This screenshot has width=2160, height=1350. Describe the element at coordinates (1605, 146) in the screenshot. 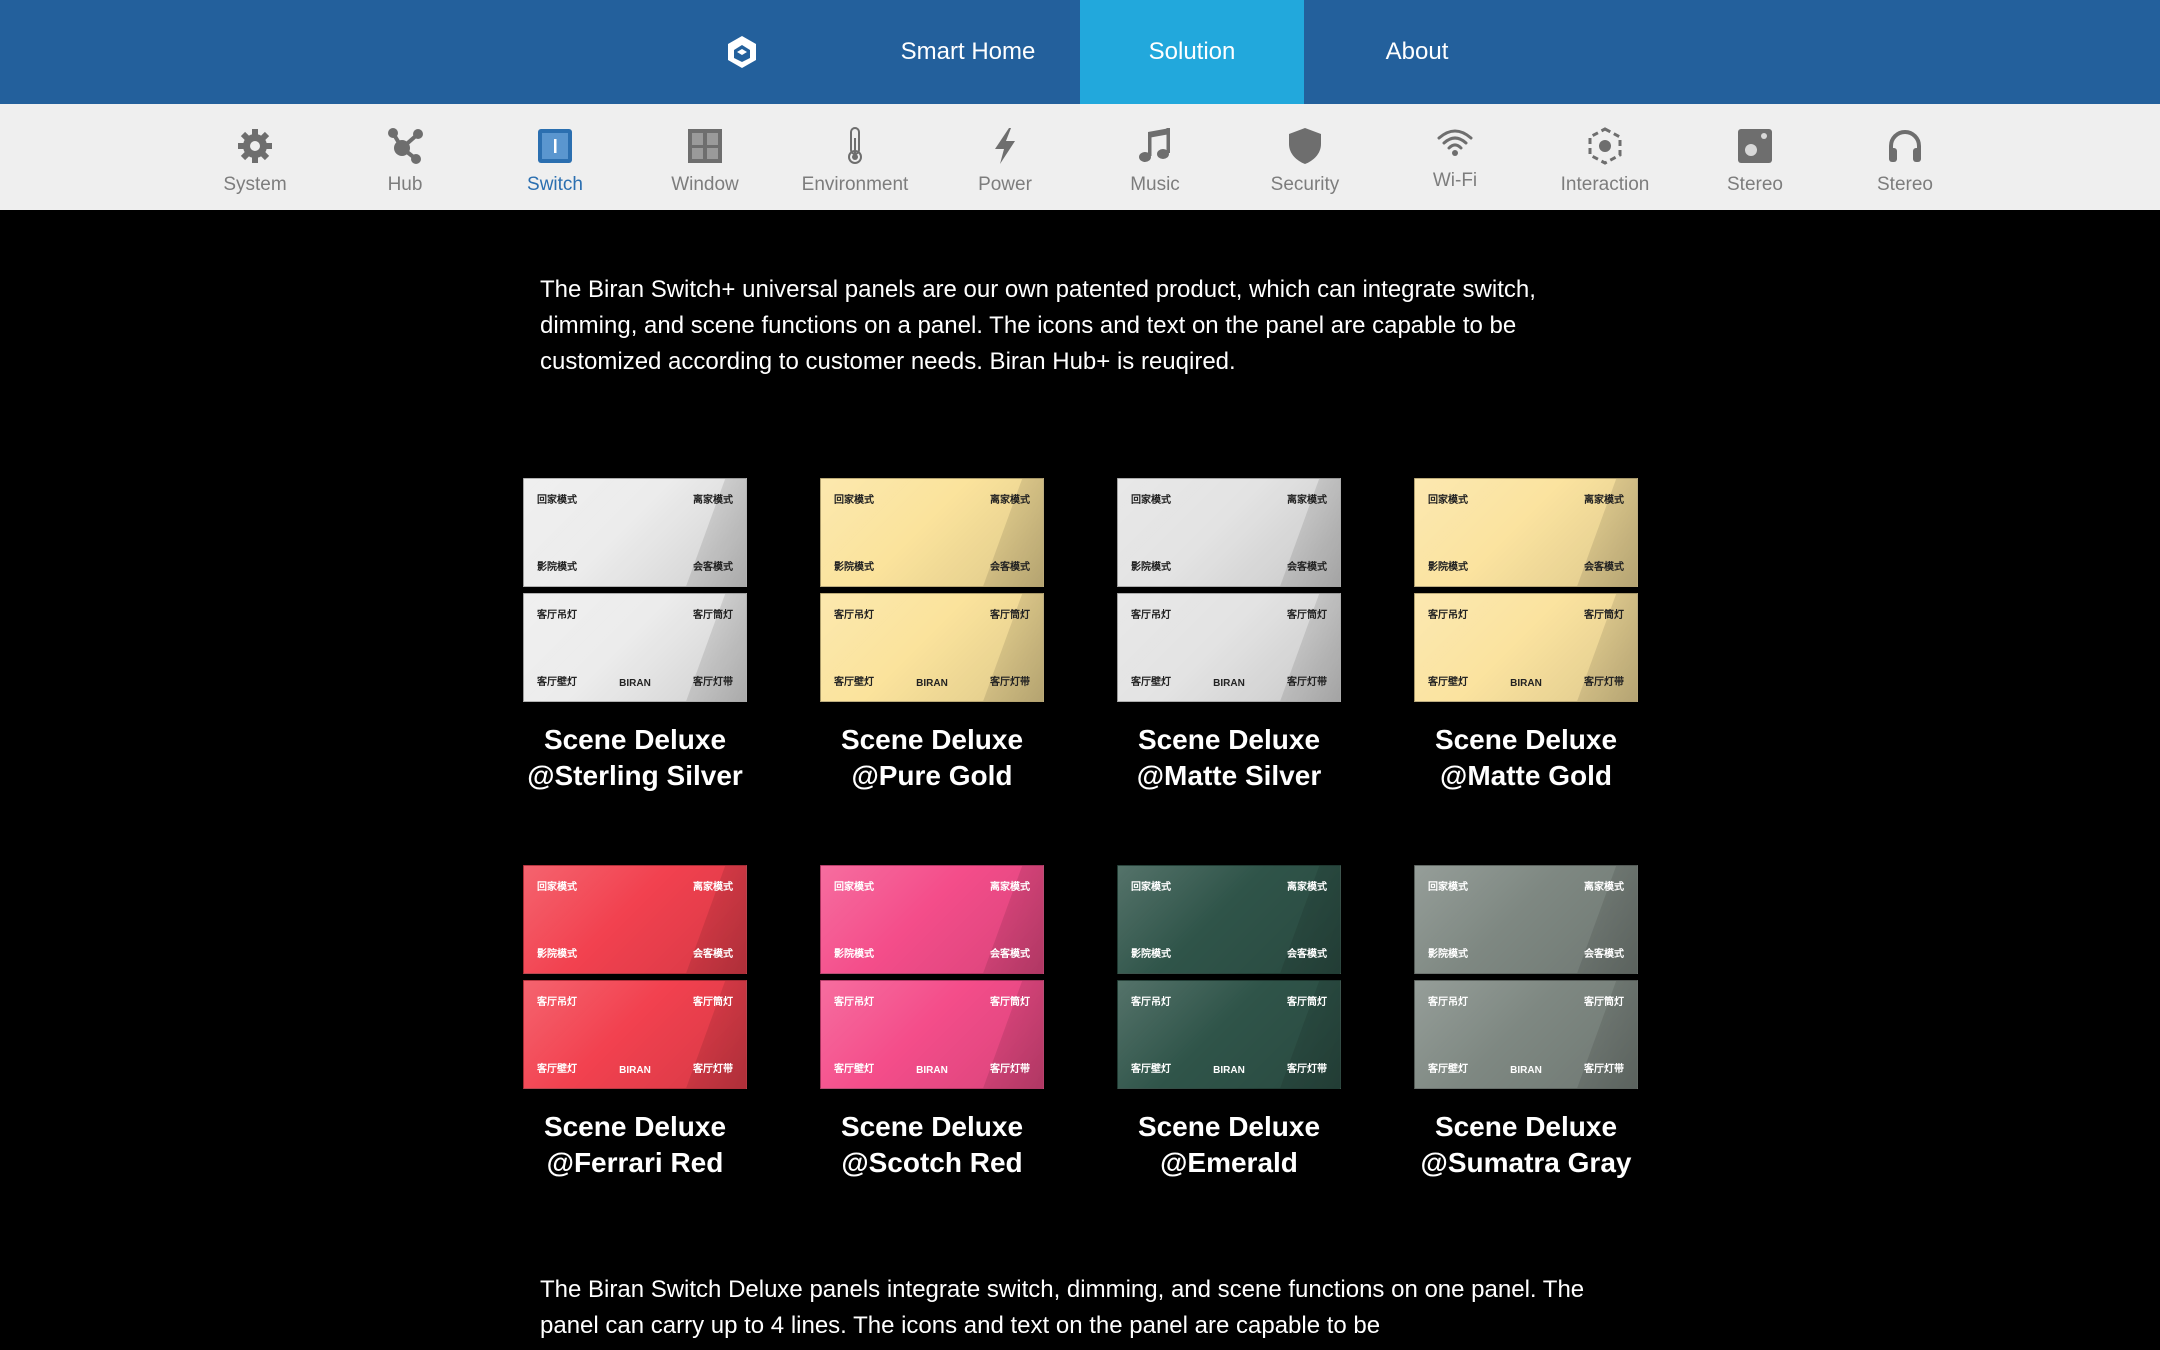

I see `interaction-icon` at that location.